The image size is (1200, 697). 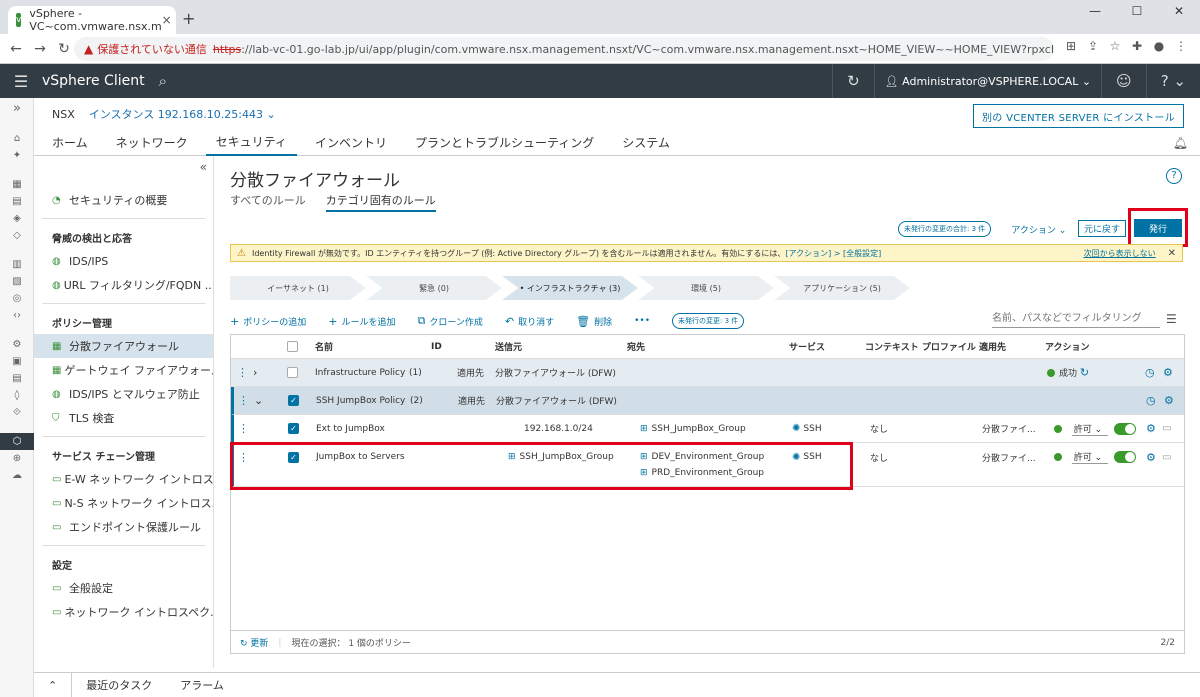 What do you see at coordinates (504, 143) in the screenshot?
I see `tab-plan-troubleshoot: プランとトラブルシューティング` at bounding box center [504, 143].